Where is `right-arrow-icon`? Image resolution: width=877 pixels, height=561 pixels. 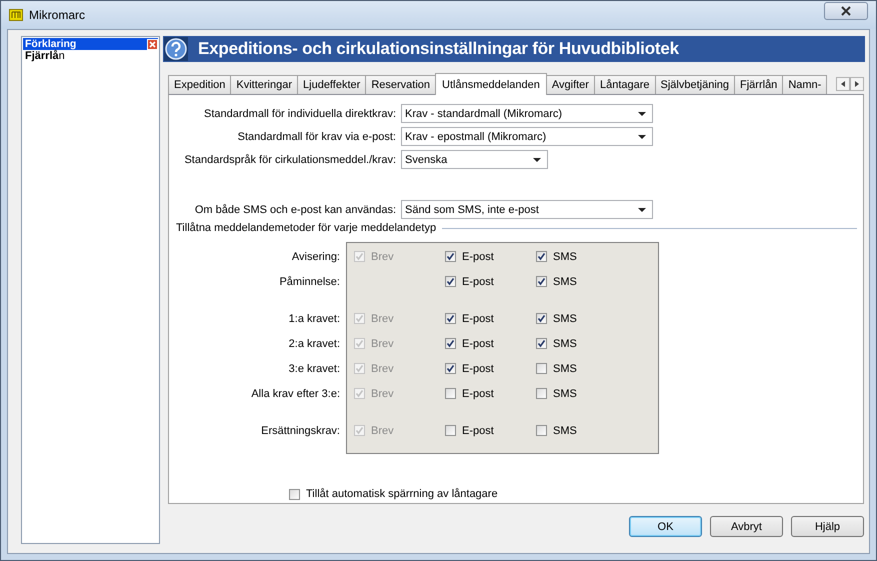 right-arrow-icon is located at coordinates (857, 84).